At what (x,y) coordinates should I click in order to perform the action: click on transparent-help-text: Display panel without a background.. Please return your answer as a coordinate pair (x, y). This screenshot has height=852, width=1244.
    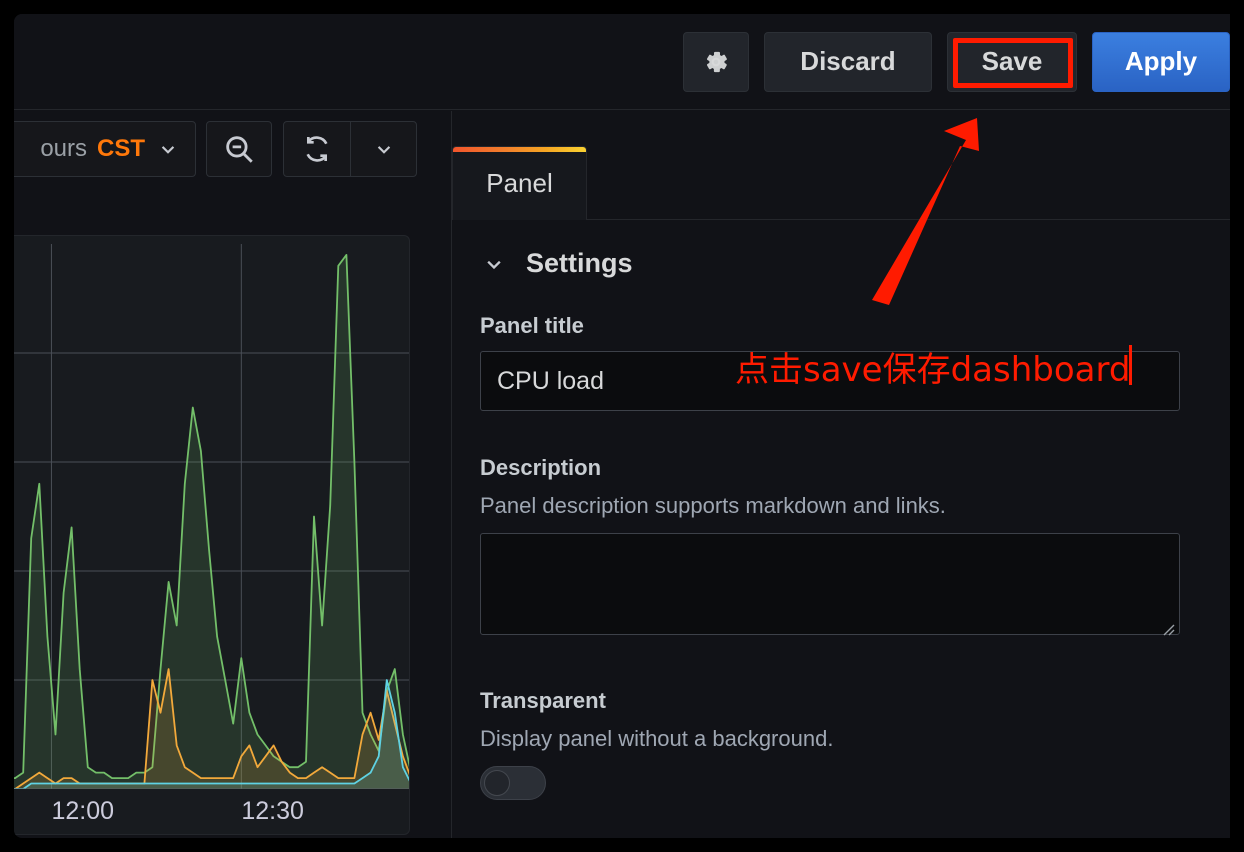
    Looking at the image, I should click on (657, 738).